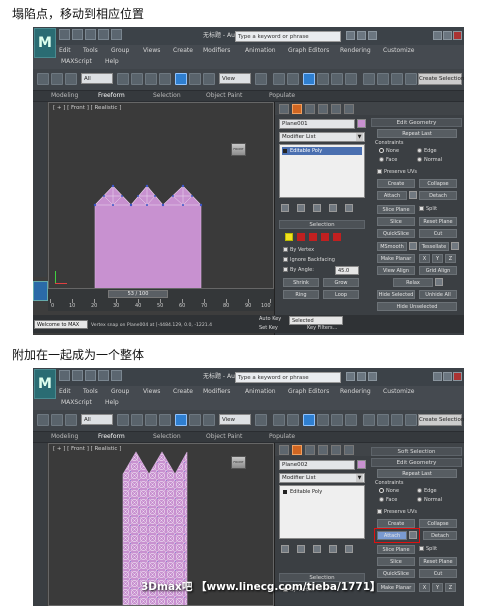  I want to click on by-angle-checkbox: By Angle:, so click(298, 270).